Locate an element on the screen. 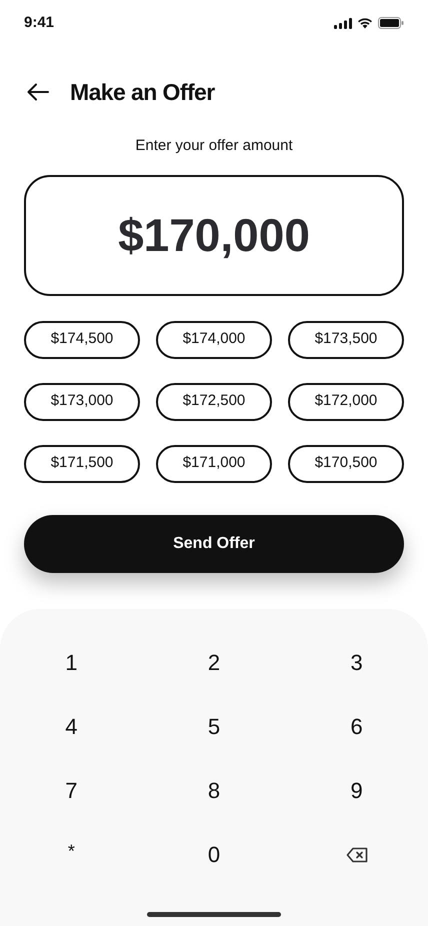 Image resolution: width=428 pixels, height=926 pixels. amount-chip: $171,500 is located at coordinates (82, 463).